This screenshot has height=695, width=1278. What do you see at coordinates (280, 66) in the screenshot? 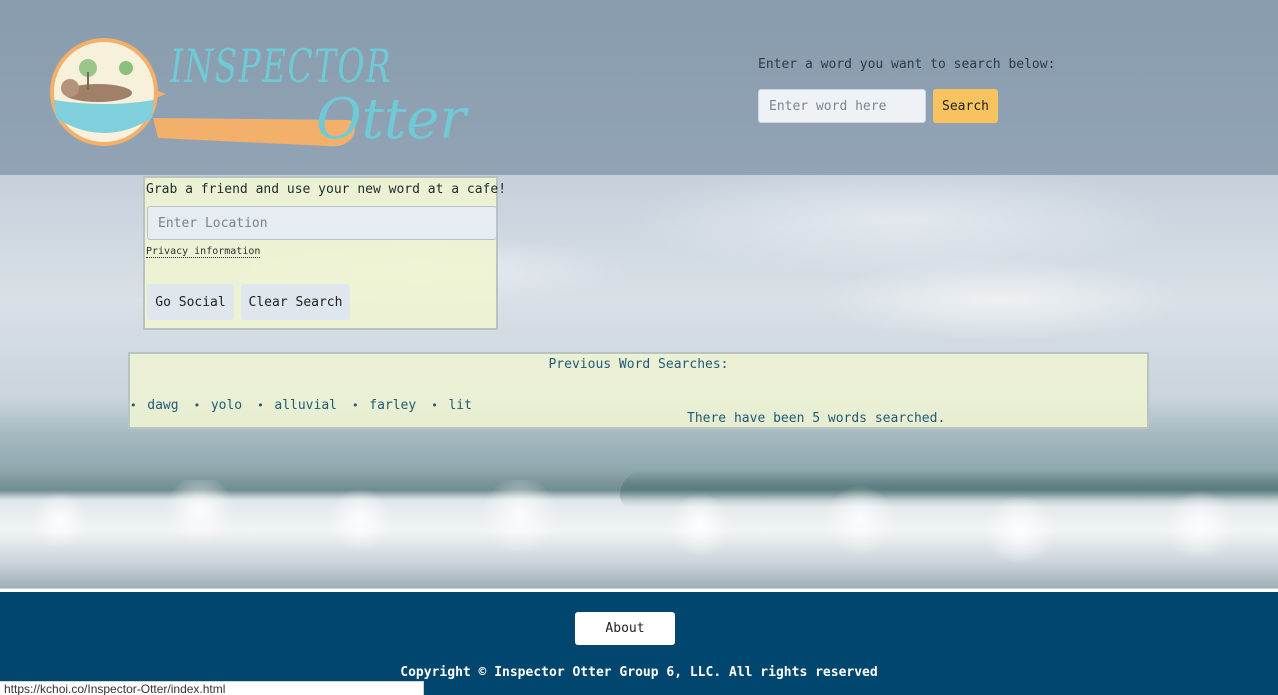
I see `logo-text-top: INSPECTOR` at bounding box center [280, 66].